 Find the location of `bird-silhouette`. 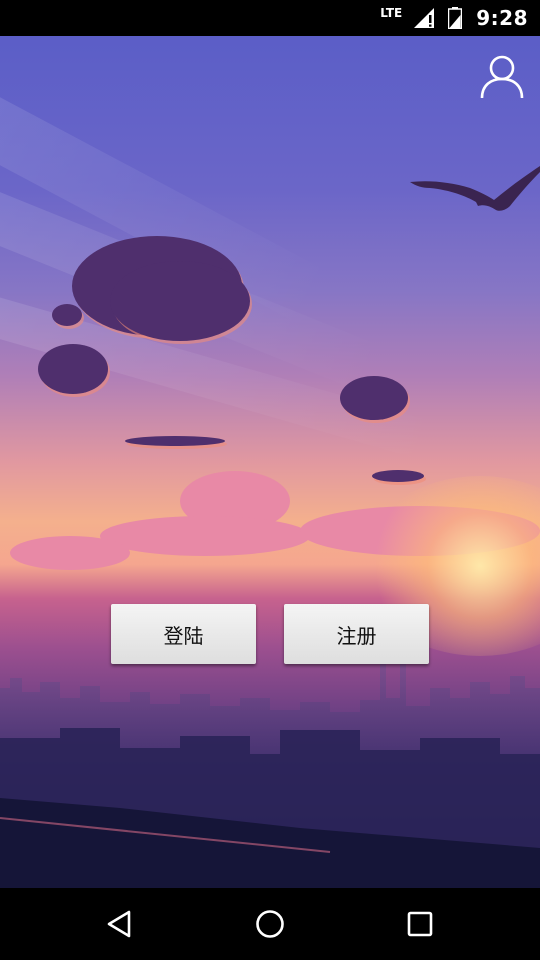

bird-silhouette is located at coordinates (475, 188).